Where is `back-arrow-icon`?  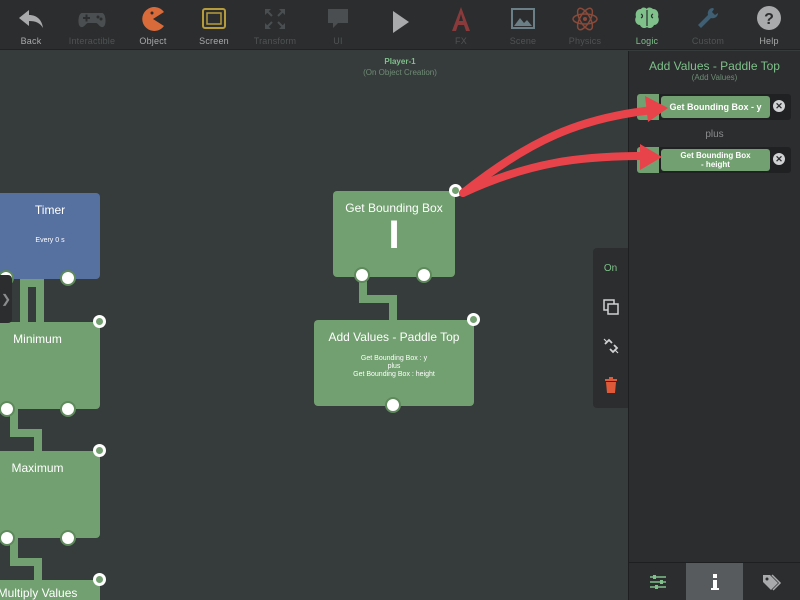
back-arrow-icon is located at coordinates (31, 19).